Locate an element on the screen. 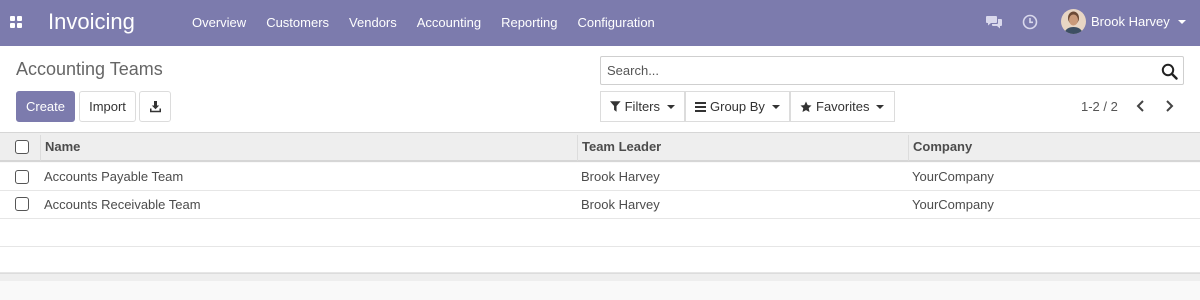 The height and width of the screenshot is (300, 1200). search-box is located at coordinates (892, 70).